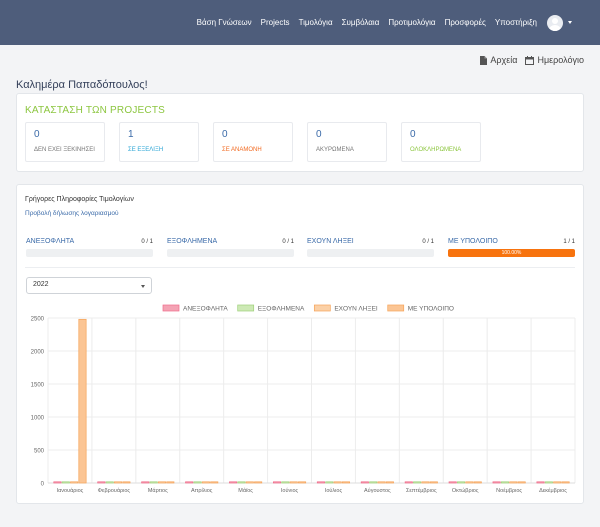 The image size is (600, 527). I want to click on stat-on-hold: 0 ΣΕ ΑΝΑΜΟΝΗ, so click(253, 142).